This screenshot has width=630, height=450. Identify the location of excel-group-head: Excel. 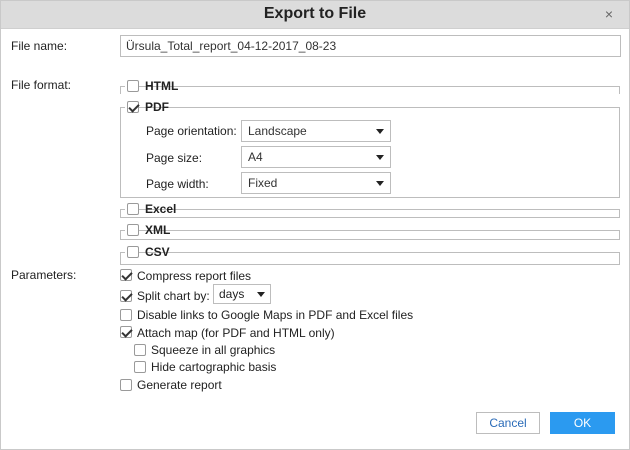
(150, 209).